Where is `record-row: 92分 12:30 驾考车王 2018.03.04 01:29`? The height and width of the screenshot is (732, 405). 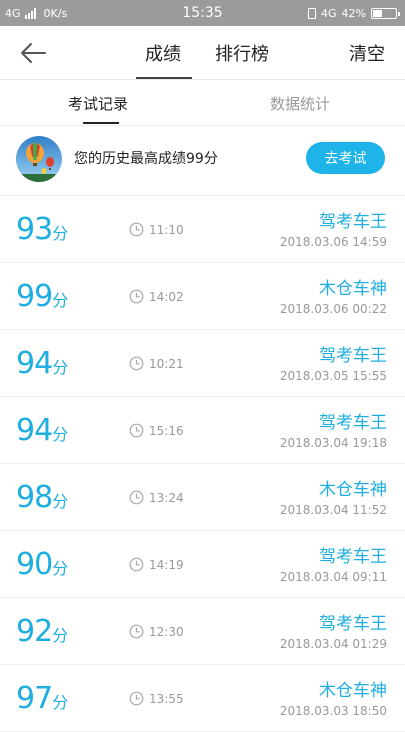
record-row: 92分 12:30 驾考车王 2018.03.04 01:29 is located at coordinates (202, 631).